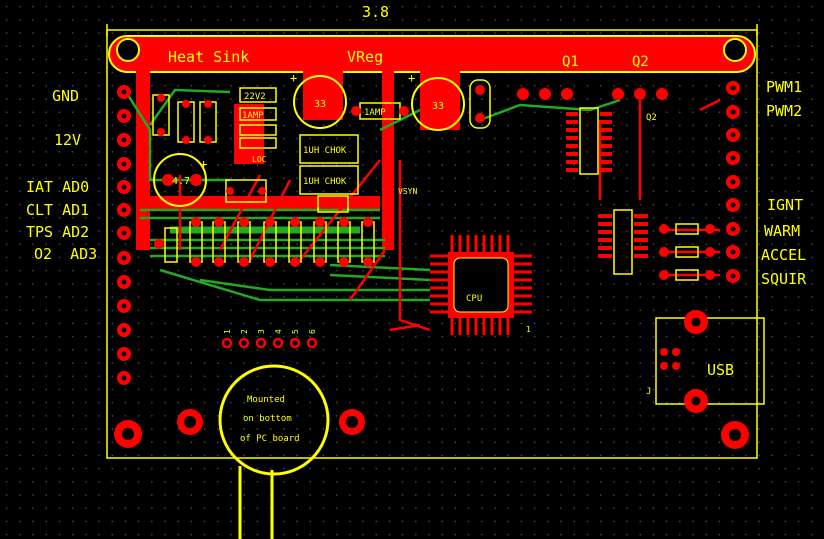  What do you see at coordinates (227, 331) in the screenshot?
I see `header-pin-1: 1` at bounding box center [227, 331].